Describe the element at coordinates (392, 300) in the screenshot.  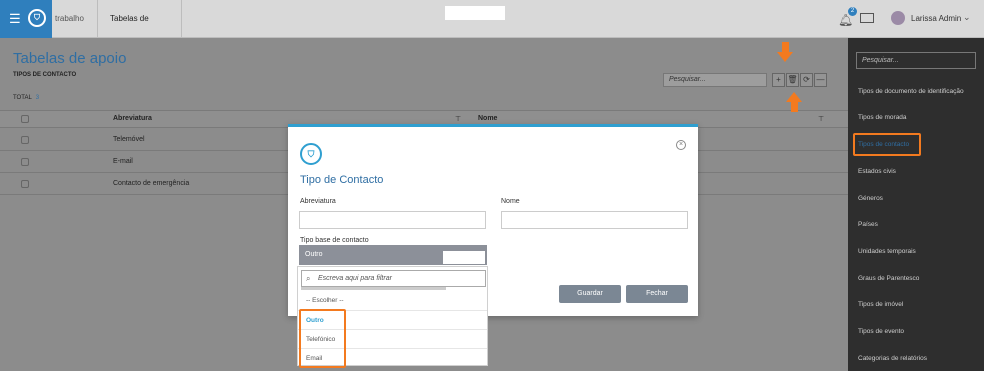
I see `option-escolher: -- Escolher --` at that location.